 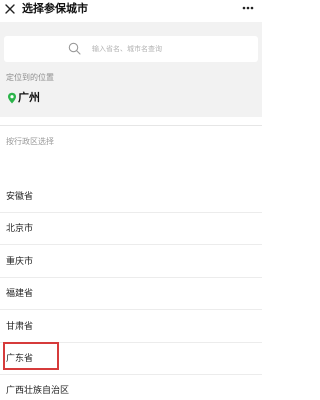 What do you see at coordinates (20, 229) in the screenshot?
I see `province-label: 北京市` at bounding box center [20, 229].